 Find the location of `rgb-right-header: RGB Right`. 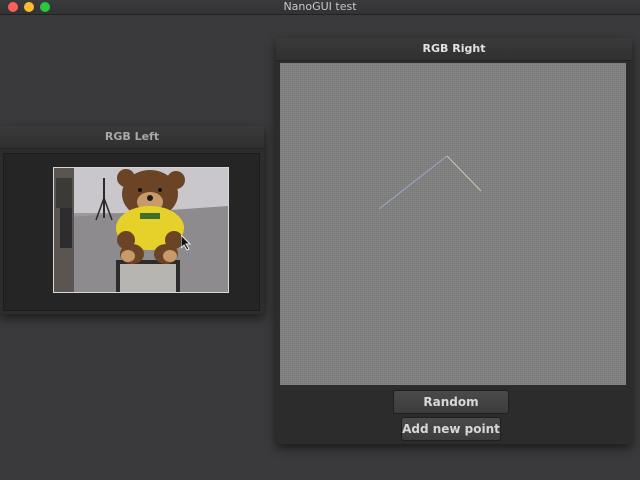

rgb-right-header: RGB Right is located at coordinates (454, 49).